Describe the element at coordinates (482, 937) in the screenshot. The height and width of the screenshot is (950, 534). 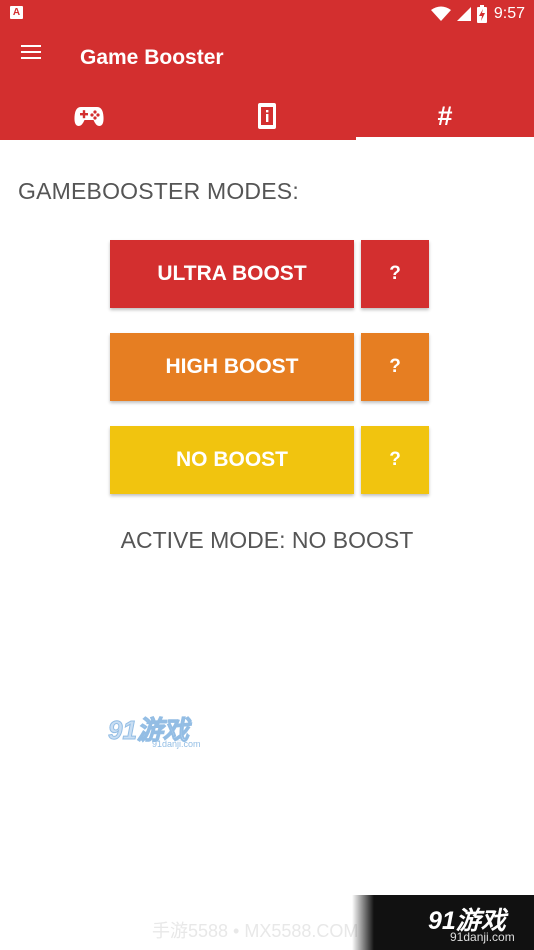
I see `corner-badge-sub: 91danji.com` at that location.